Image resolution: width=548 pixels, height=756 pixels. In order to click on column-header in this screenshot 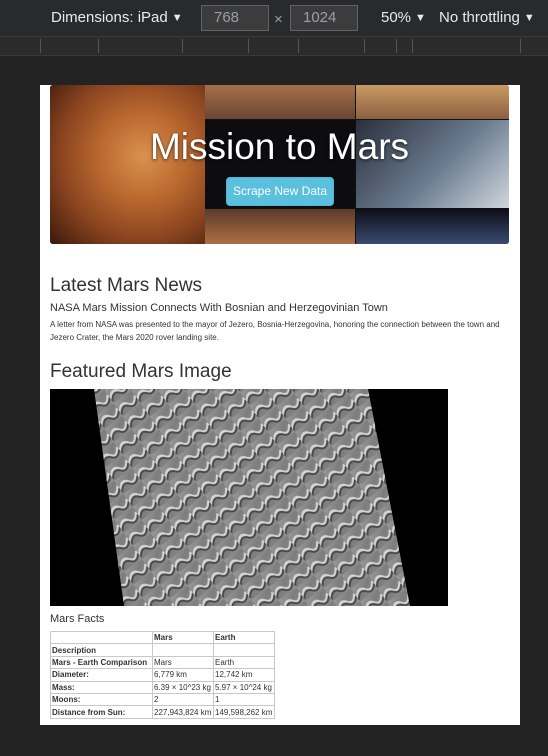, I will do `click(101, 637)`.